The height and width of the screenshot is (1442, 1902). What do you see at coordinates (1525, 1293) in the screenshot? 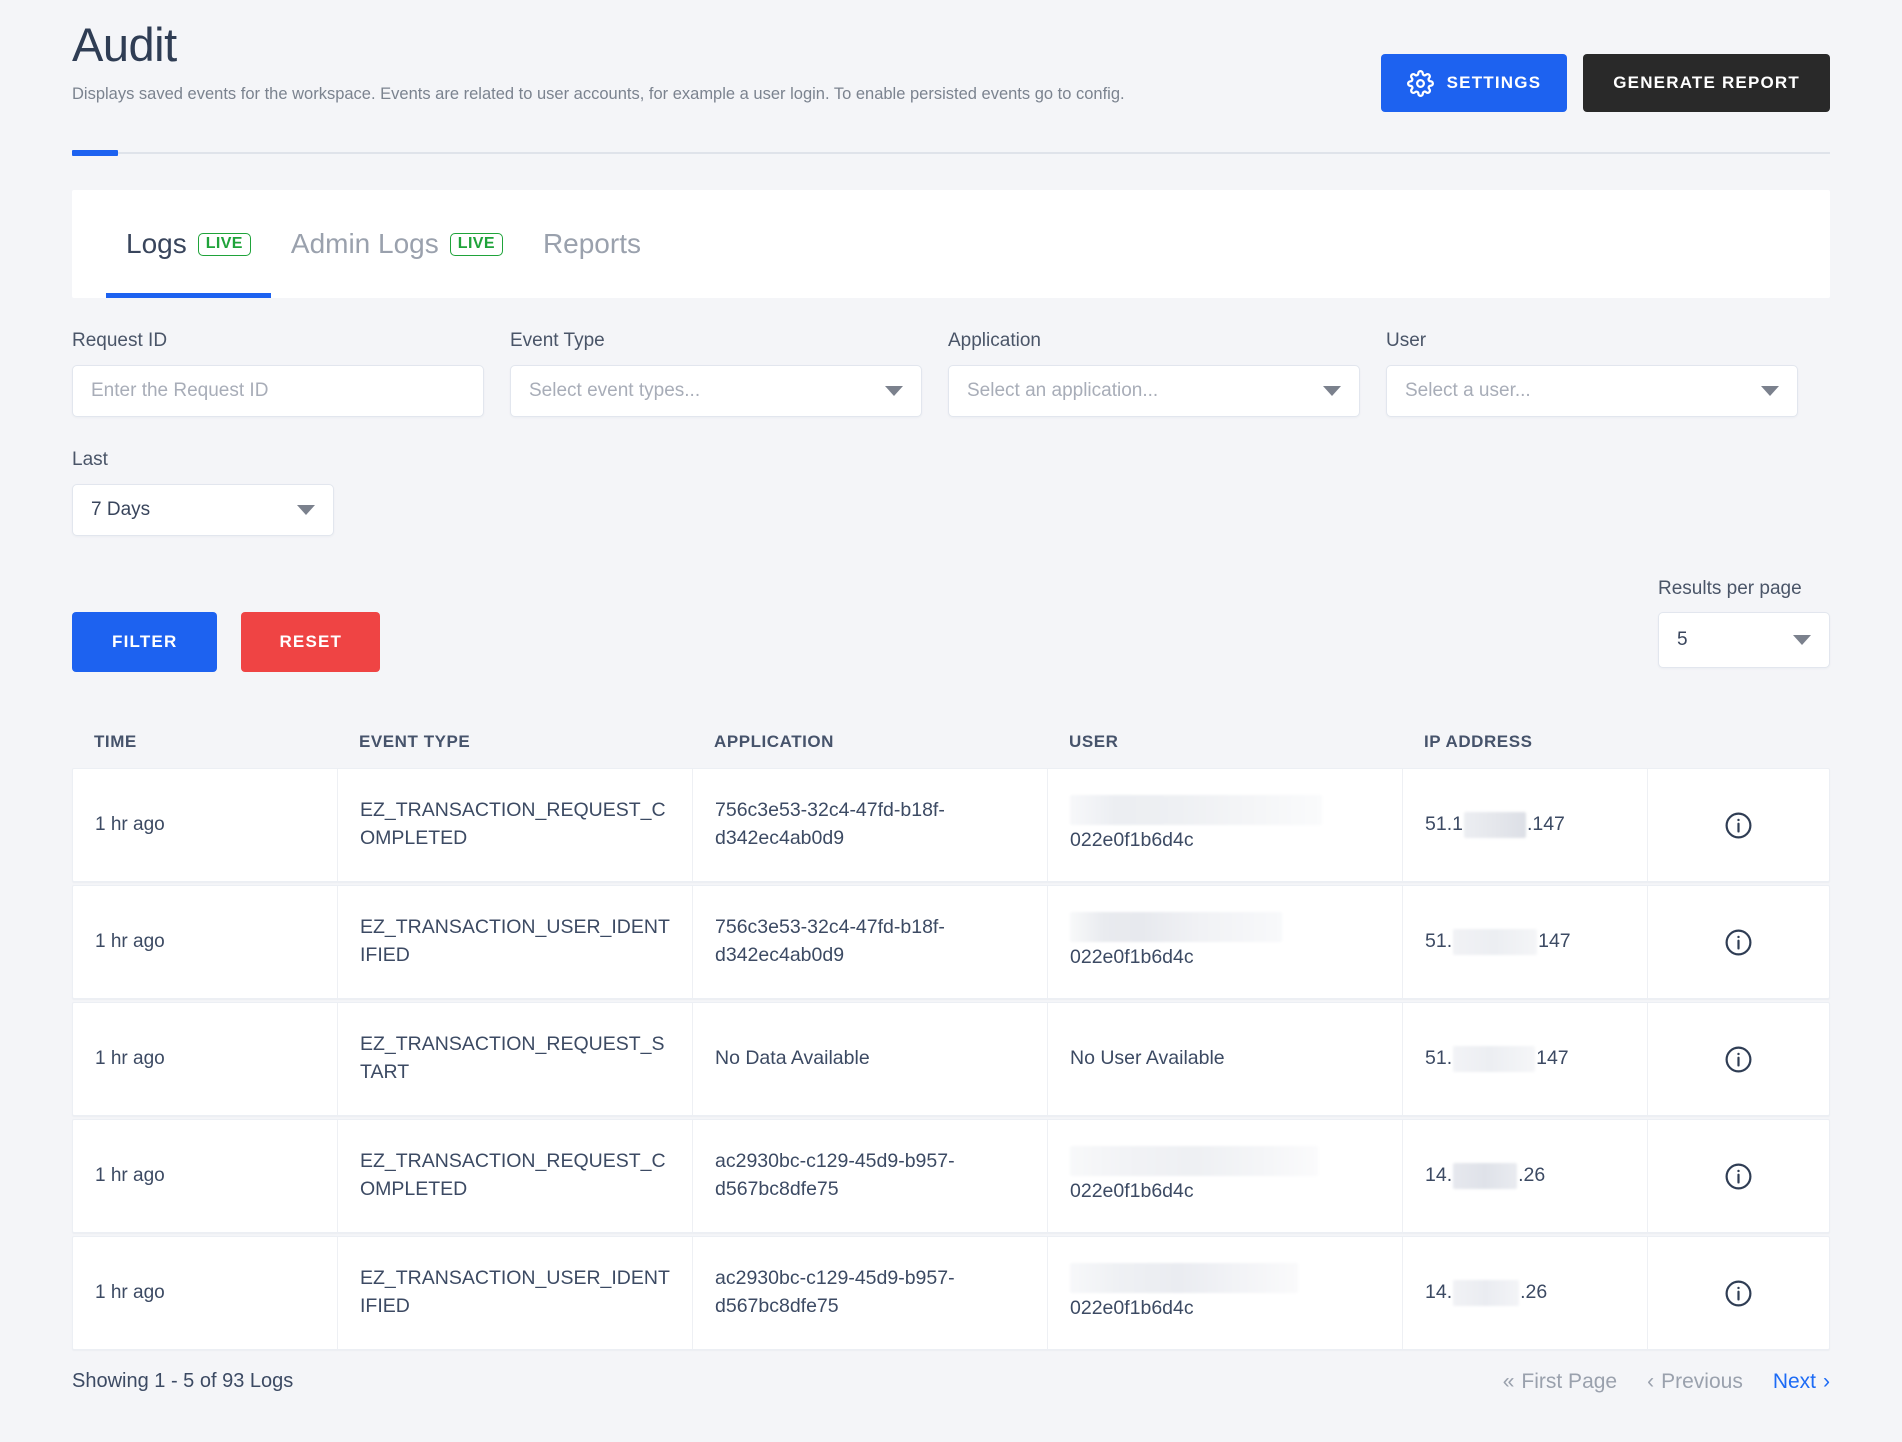
I see `cell-ip-address: 14. .26` at bounding box center [1525, 1293].